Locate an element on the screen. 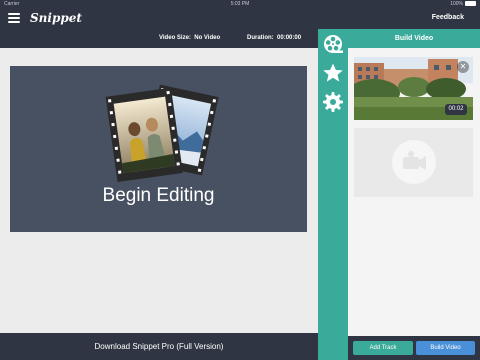 This screenshot has width=480, height=360. empty-clip-slot is located at coordinates (413, 162).